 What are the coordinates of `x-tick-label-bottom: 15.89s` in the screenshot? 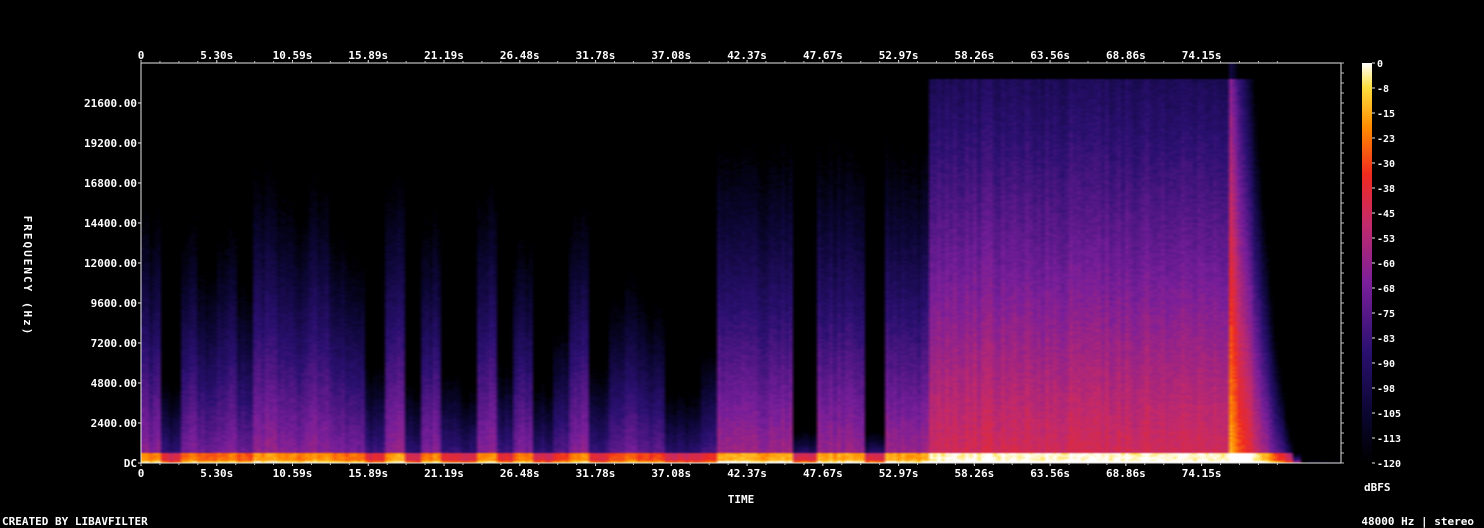 It's located at (368, 473).